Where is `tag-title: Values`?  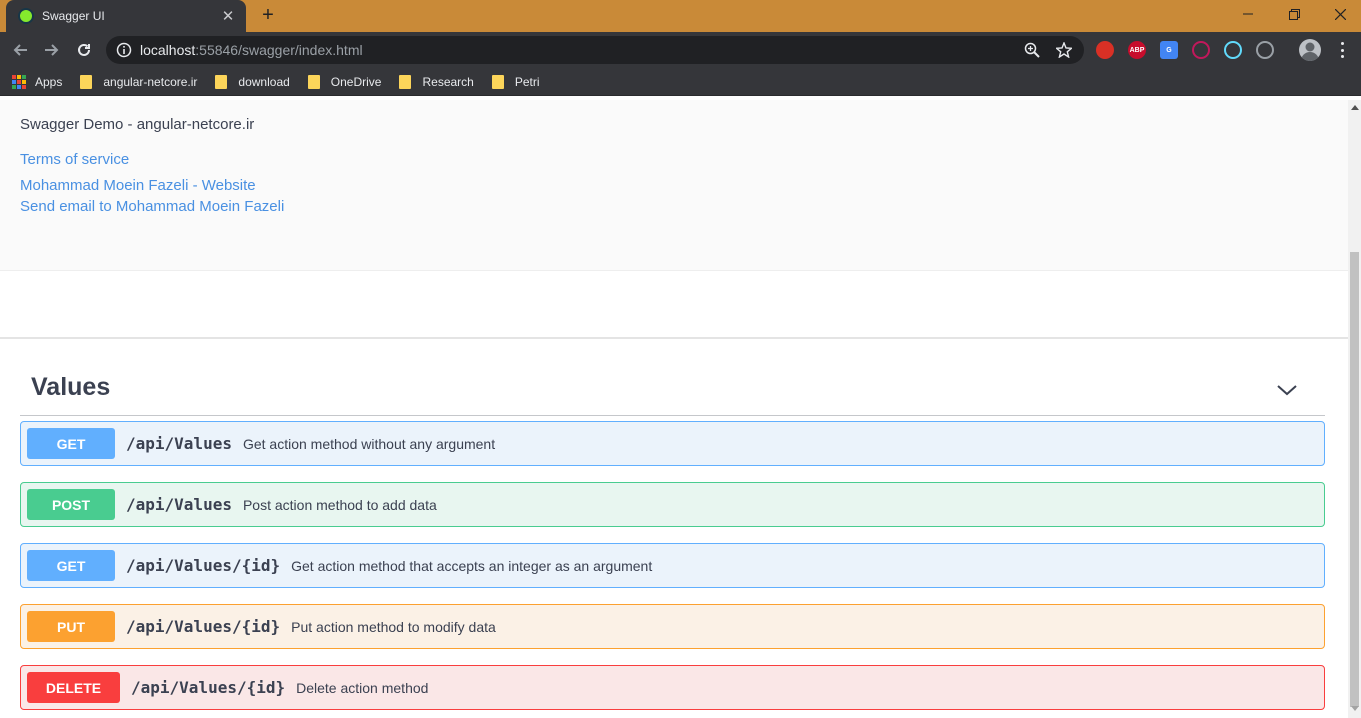
tag-title: Values is located at coordinates (71, 387).